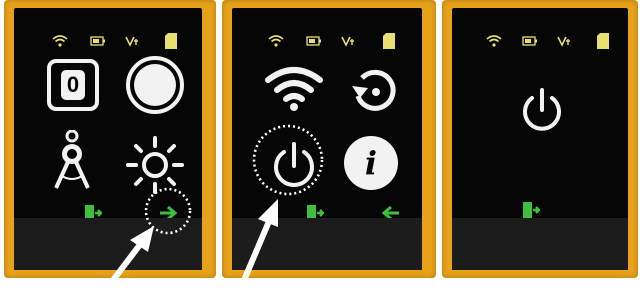  I want to click on screen-bezel, so click(540, 244).